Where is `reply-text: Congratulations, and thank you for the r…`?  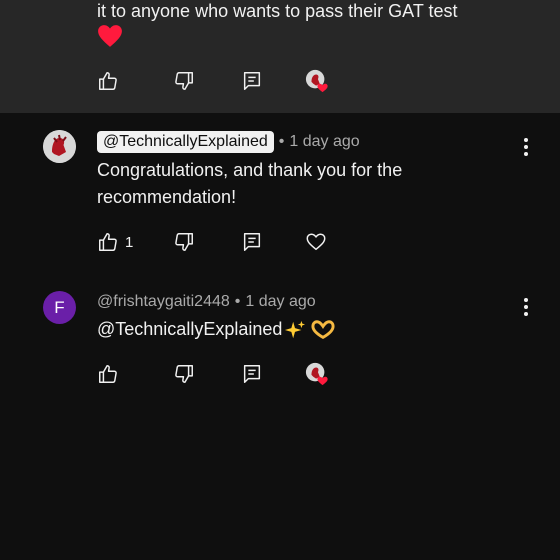
reply-text: Congratulations, and thank you for the r… is located at coordinates (249, 184).